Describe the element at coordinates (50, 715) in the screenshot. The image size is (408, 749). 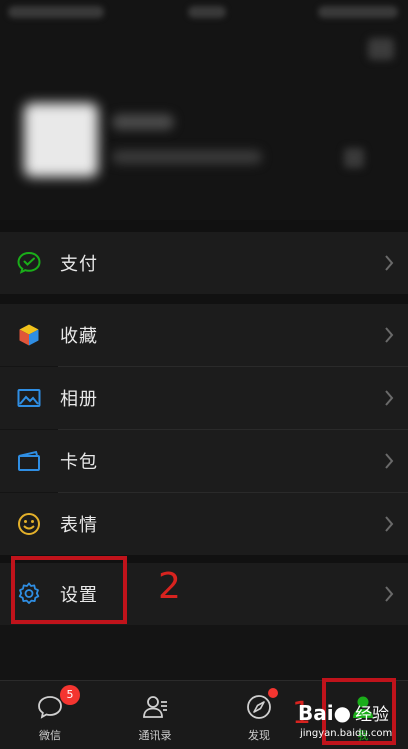
I see `tab-chats: 5 微信` at that location.